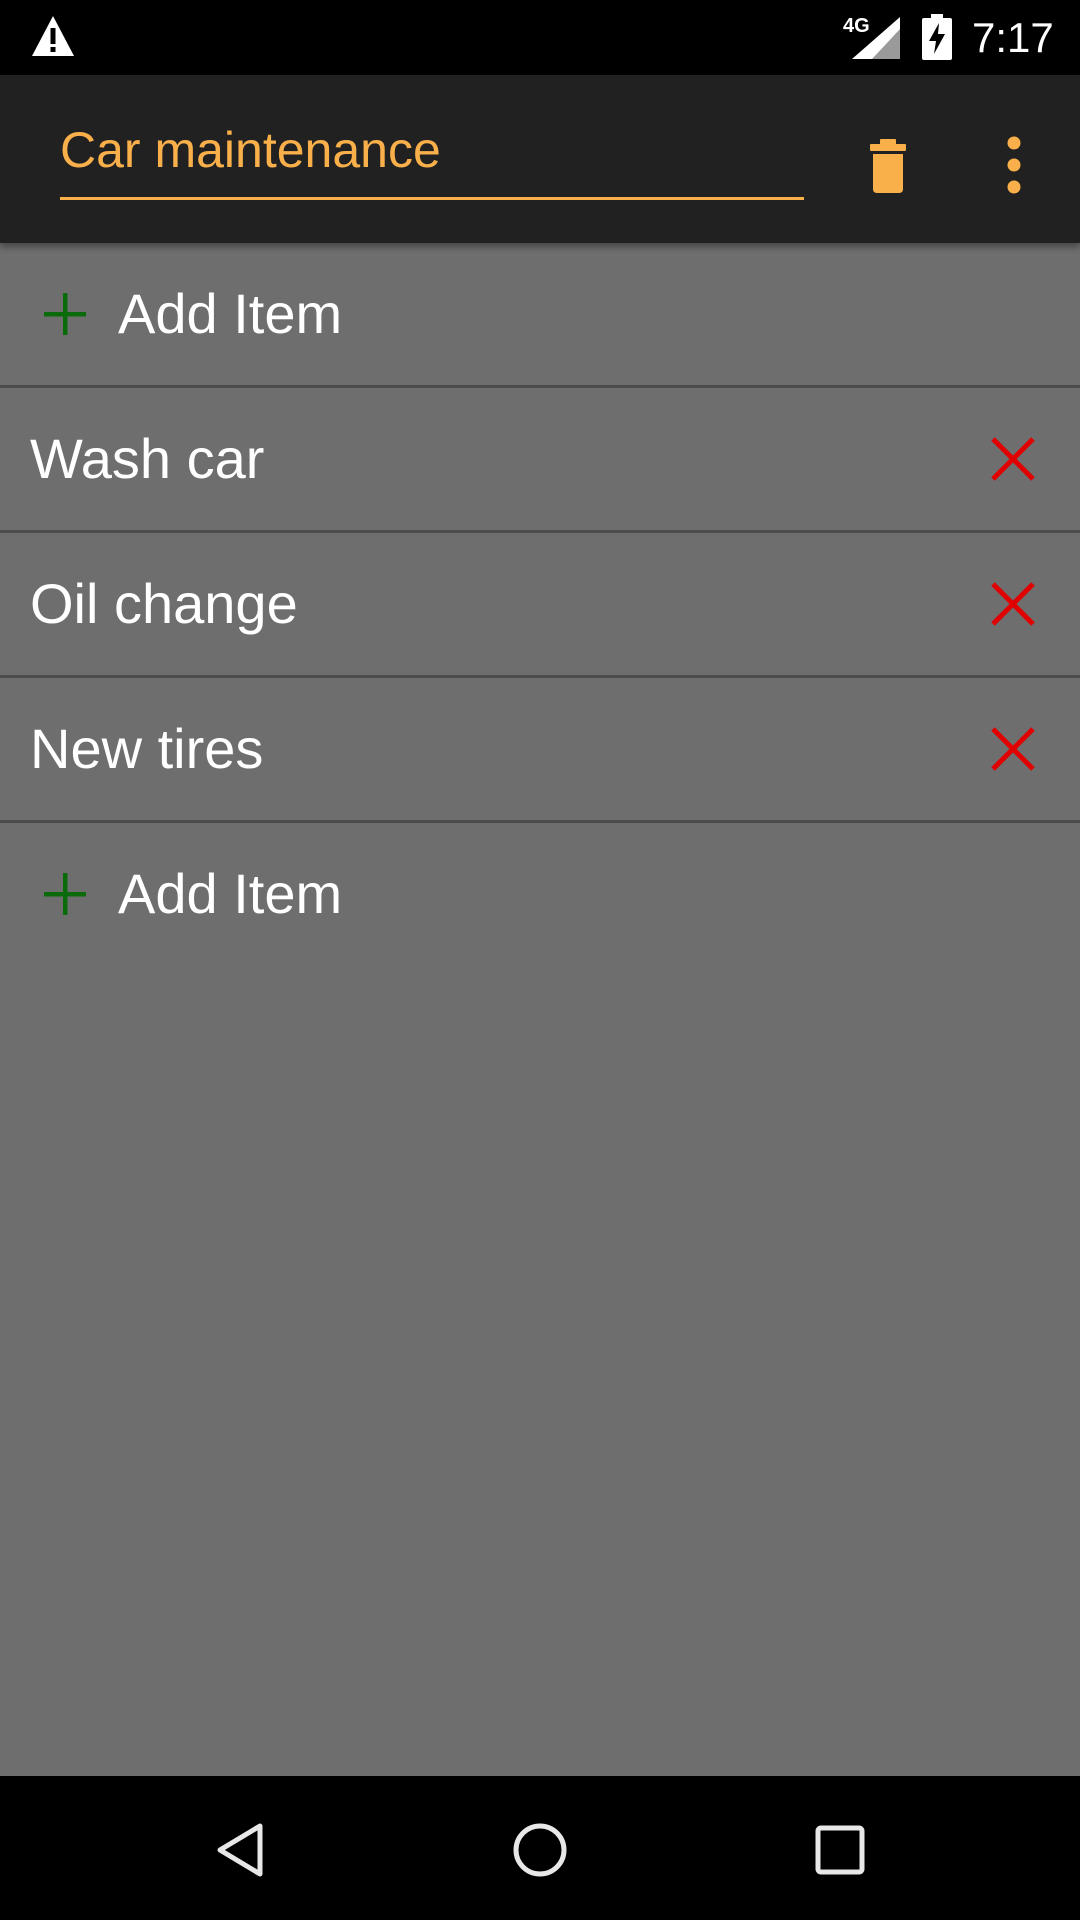  I want to click on warning-icon, so click(53, 36).